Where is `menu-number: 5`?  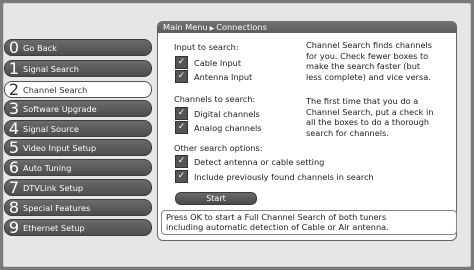 menu-number: 5 is located at coordinates (14, 147).